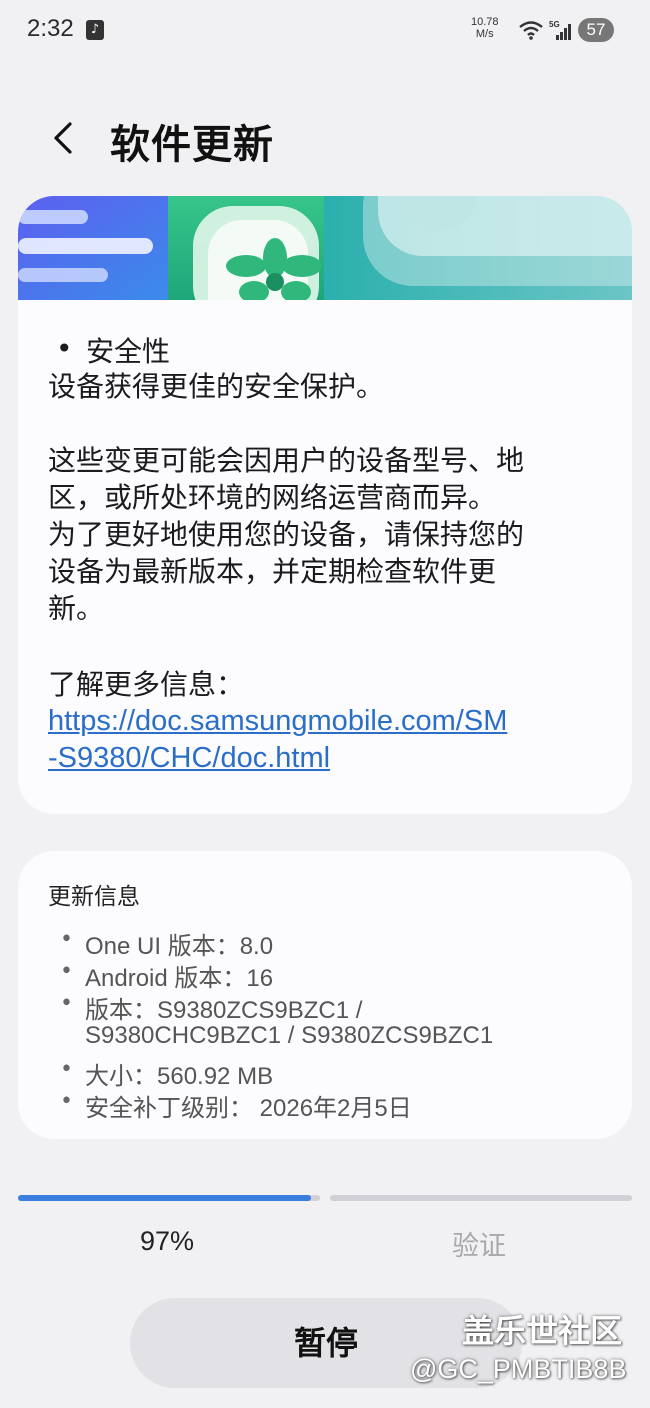  I want to click on network-speed-value: 10.78, so click(485, 22).